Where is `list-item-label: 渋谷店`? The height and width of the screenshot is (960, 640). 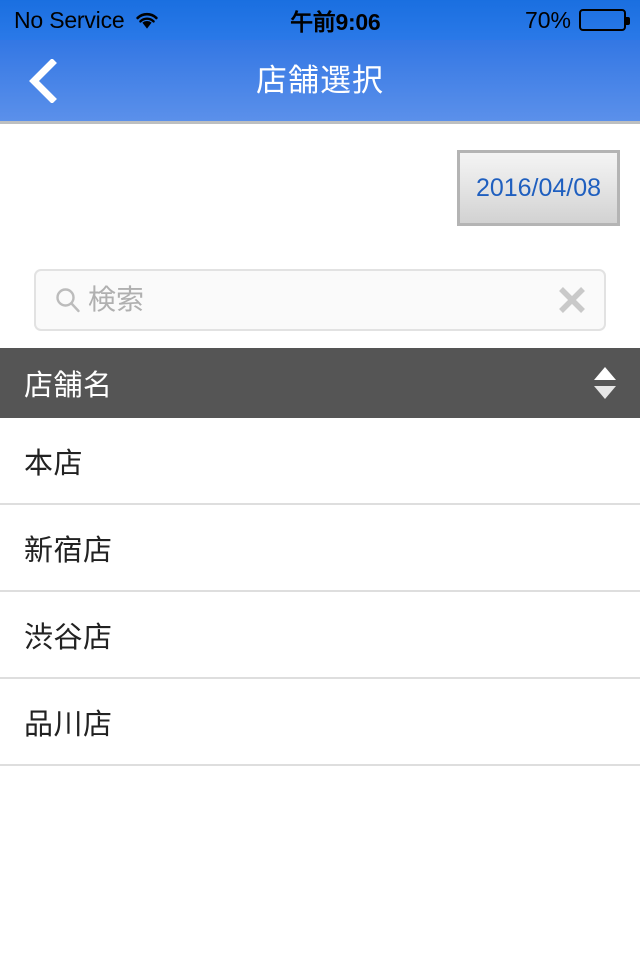 list-item-label: 渋谷店 is located at coordinates (68, 637).